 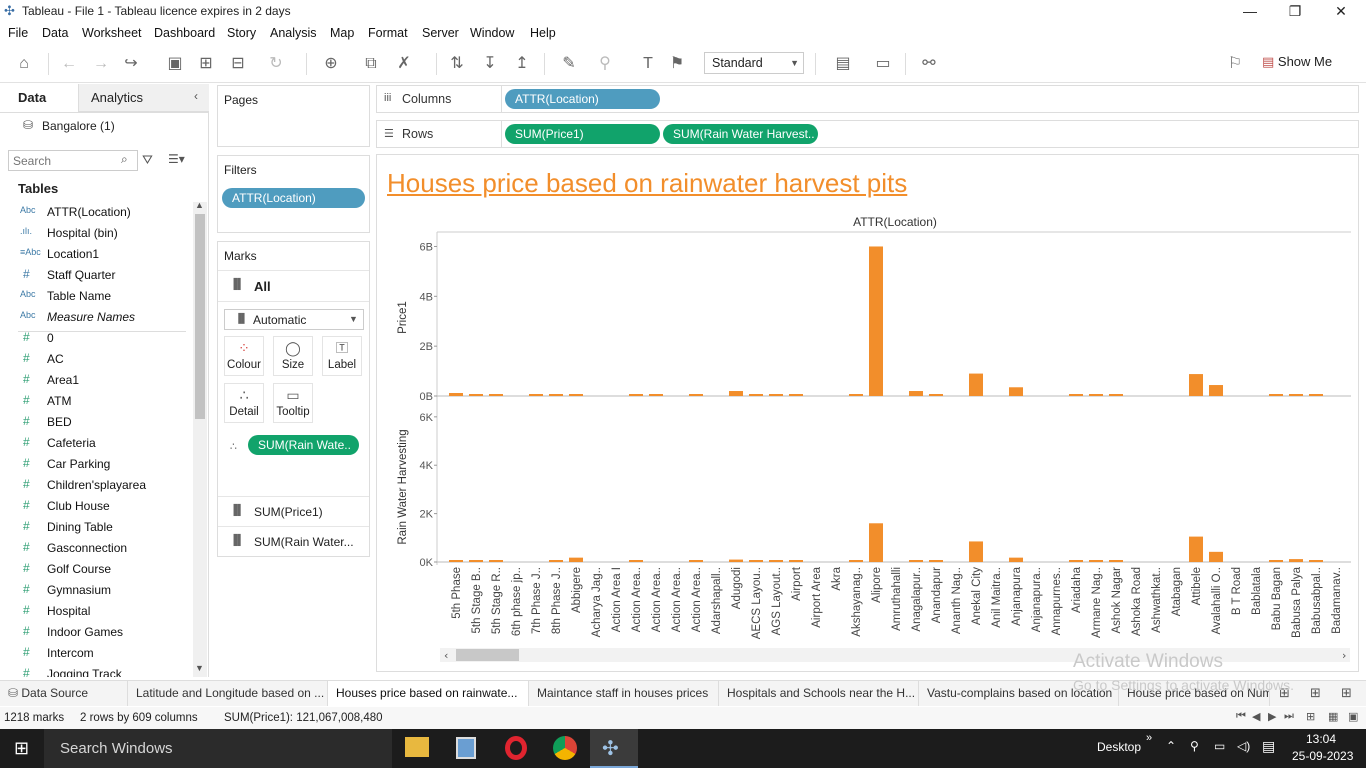 I want to click on detail-button: ∴ Detail, so click(x=244, y=403).